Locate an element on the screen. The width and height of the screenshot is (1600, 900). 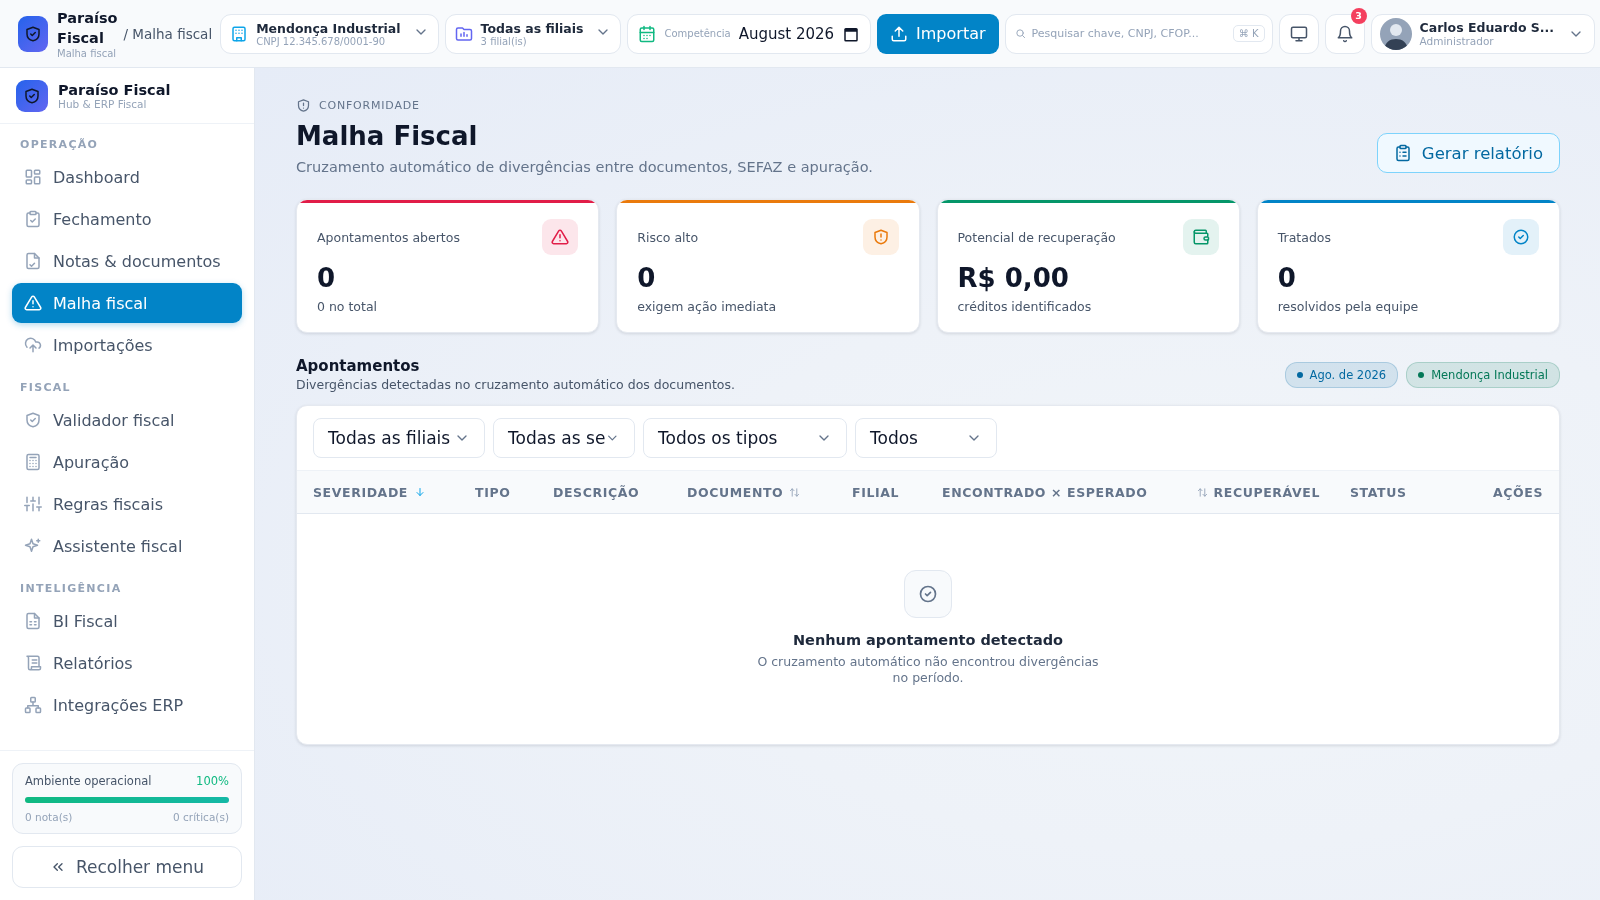
stat-label: Apontamentos abertos is located at coordinates (388, 237).